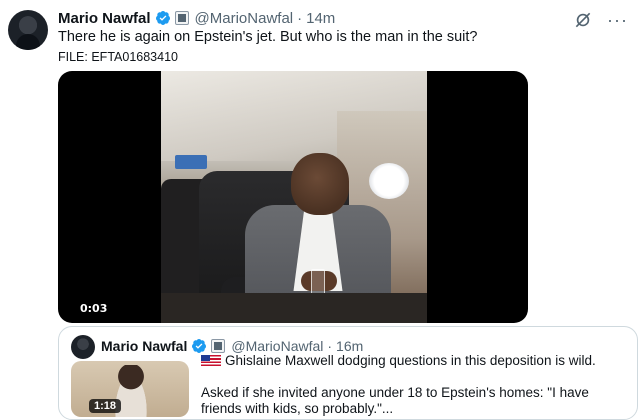 This screenshot has height=420, width=640. I want to click on cabin-window, so click(389, 181).